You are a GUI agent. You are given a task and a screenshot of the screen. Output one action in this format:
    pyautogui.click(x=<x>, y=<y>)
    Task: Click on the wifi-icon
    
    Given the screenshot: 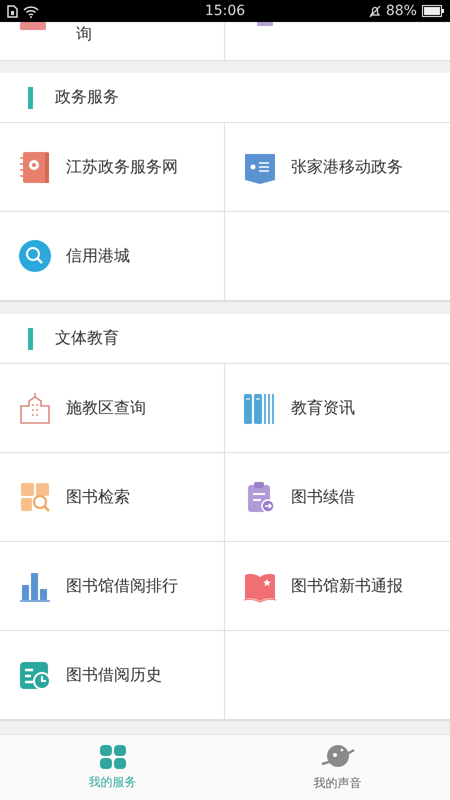 What is the action you would take?
    pyautogui.click(x=31, y=11)
    